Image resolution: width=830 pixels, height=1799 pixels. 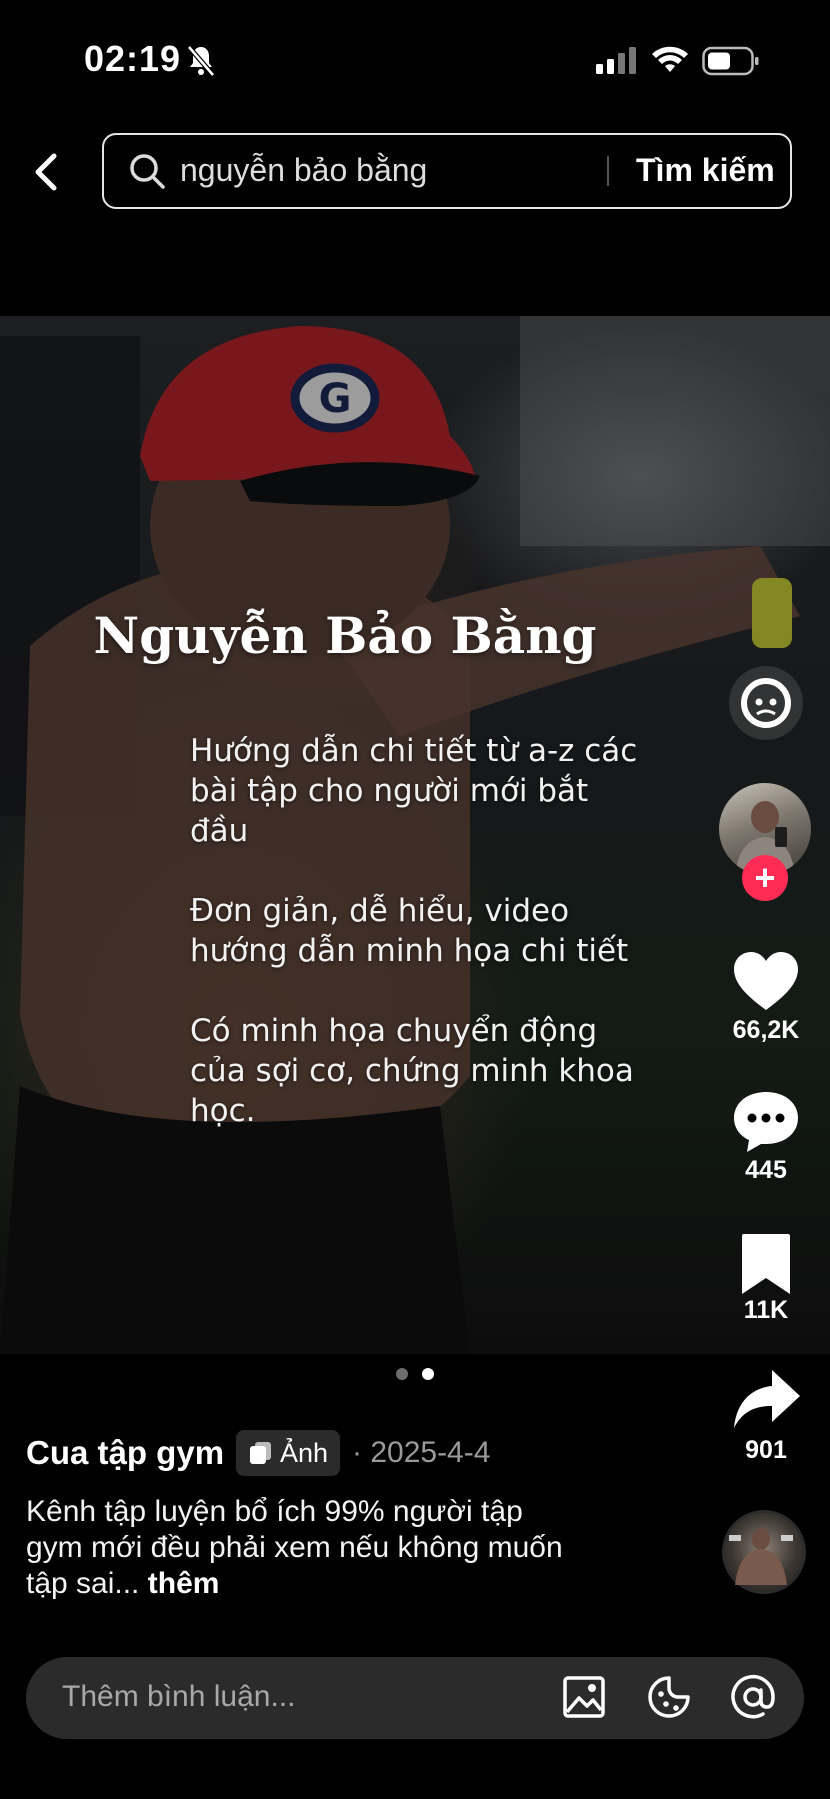 I want to click on author-name: Cua tập gym, so click(x=125, y=1453).